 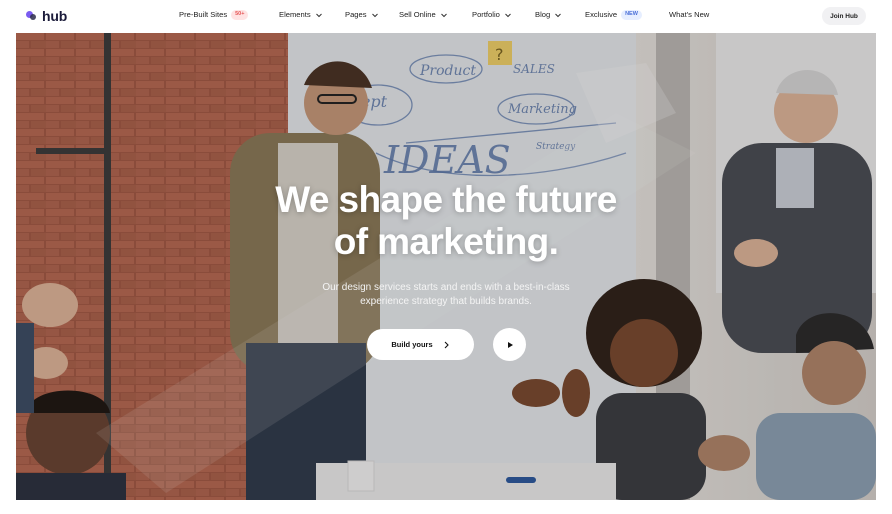 I want to click on chevron-right-icon, so click(x=446, y=344).